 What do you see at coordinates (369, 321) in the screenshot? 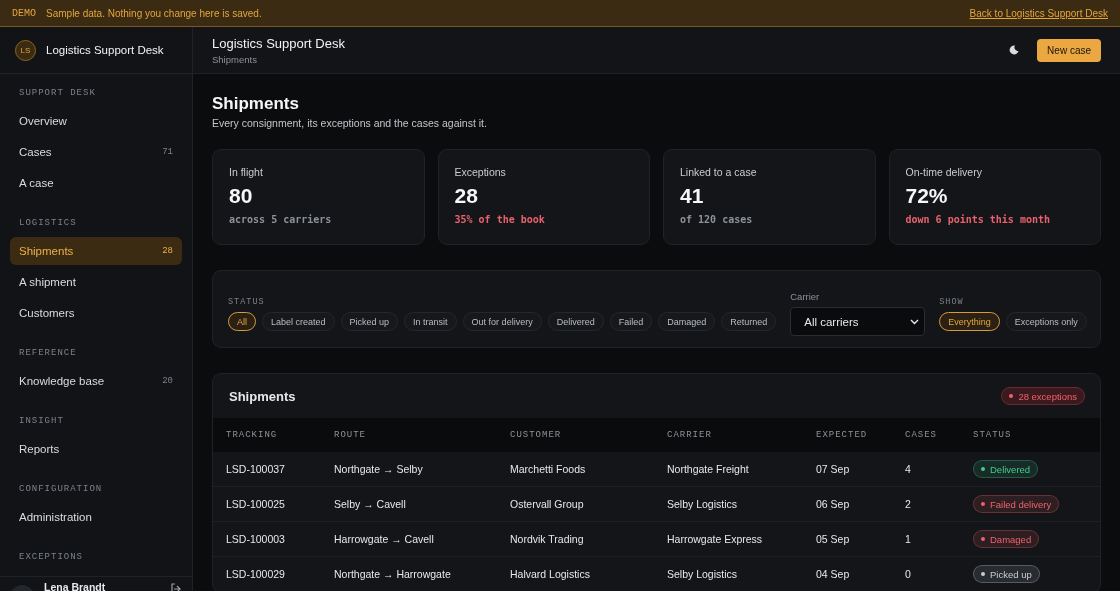
I see `status-chip: Picked up` at bounding box center [369, 321].